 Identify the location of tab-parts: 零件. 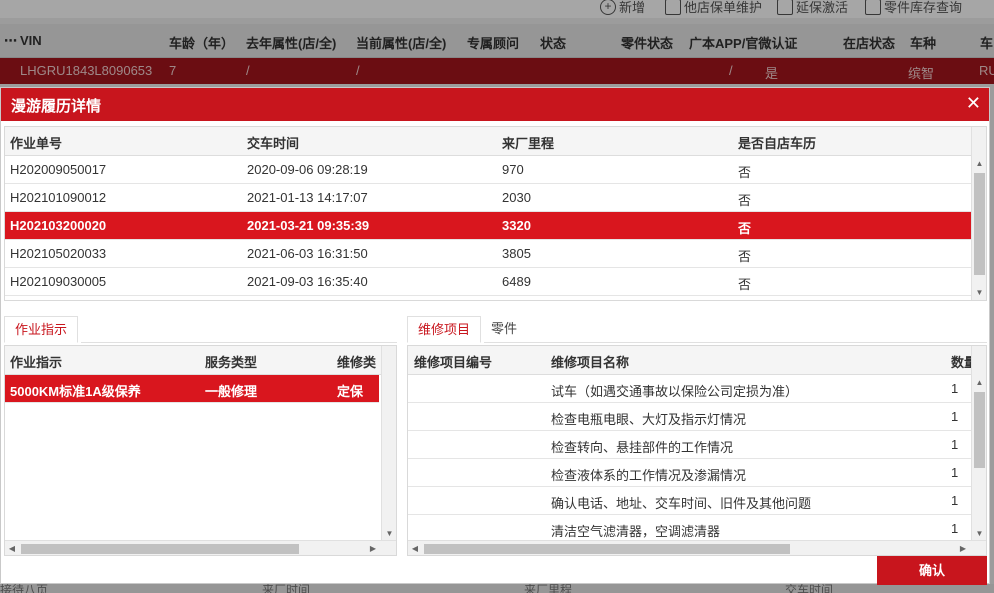
(504, 329).